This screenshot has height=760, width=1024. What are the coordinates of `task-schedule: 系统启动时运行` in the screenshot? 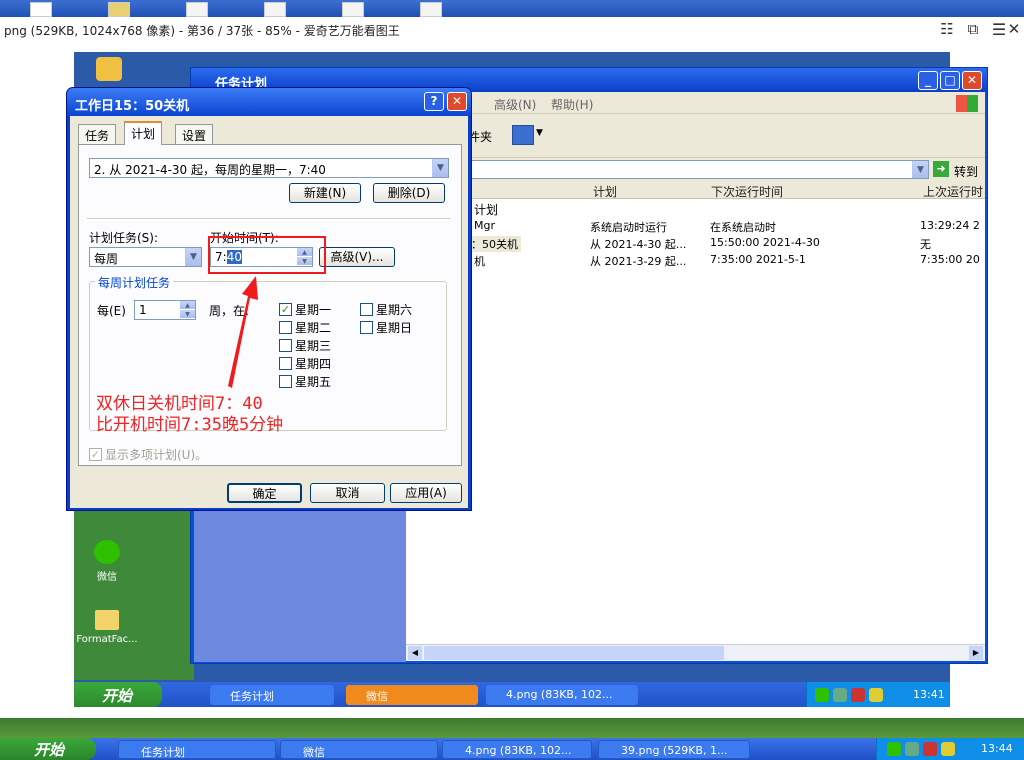 It's located at (628, 227).